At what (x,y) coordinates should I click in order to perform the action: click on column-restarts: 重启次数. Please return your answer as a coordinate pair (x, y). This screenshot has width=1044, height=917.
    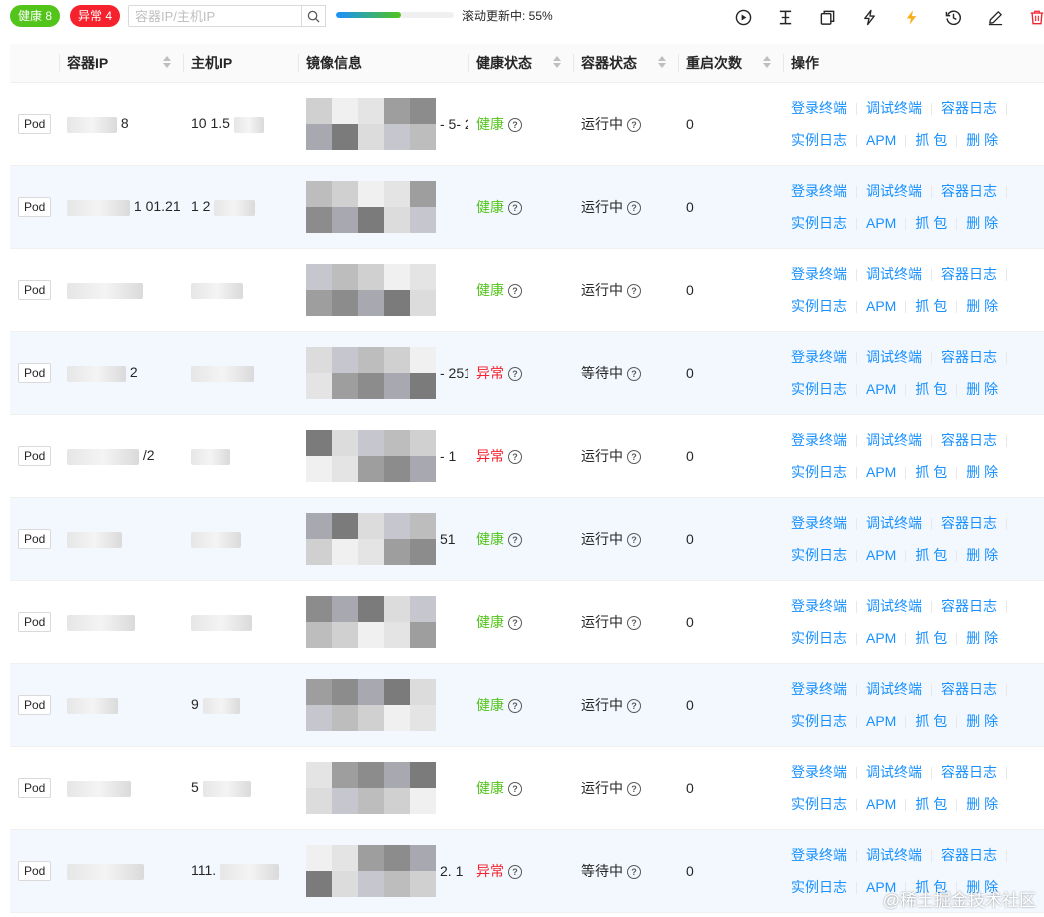
    Looking at the image, I should click on (730, 63).